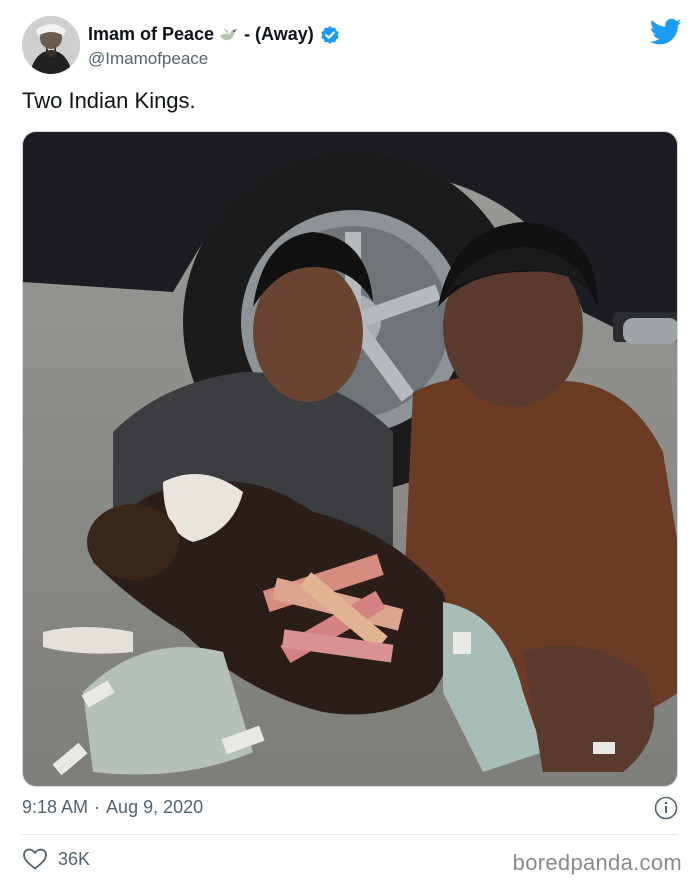 The image size is (700, 888). Describe the element at coordinates (279, 34) in the screenshot. I see `away-status: - (Away)` at that location.